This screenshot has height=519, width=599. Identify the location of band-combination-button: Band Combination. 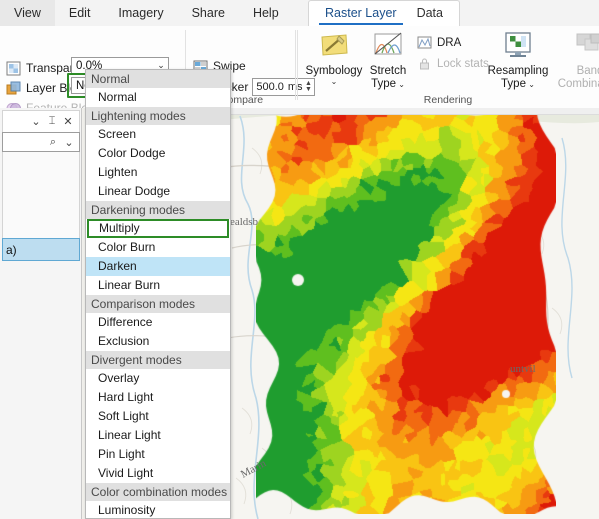
(575, 60).